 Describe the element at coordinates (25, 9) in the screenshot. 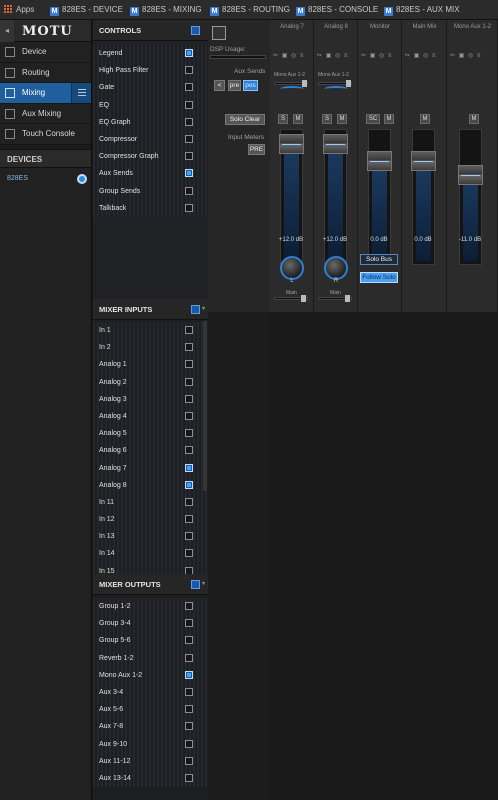

I see `tab-apps: Apps` at that location.